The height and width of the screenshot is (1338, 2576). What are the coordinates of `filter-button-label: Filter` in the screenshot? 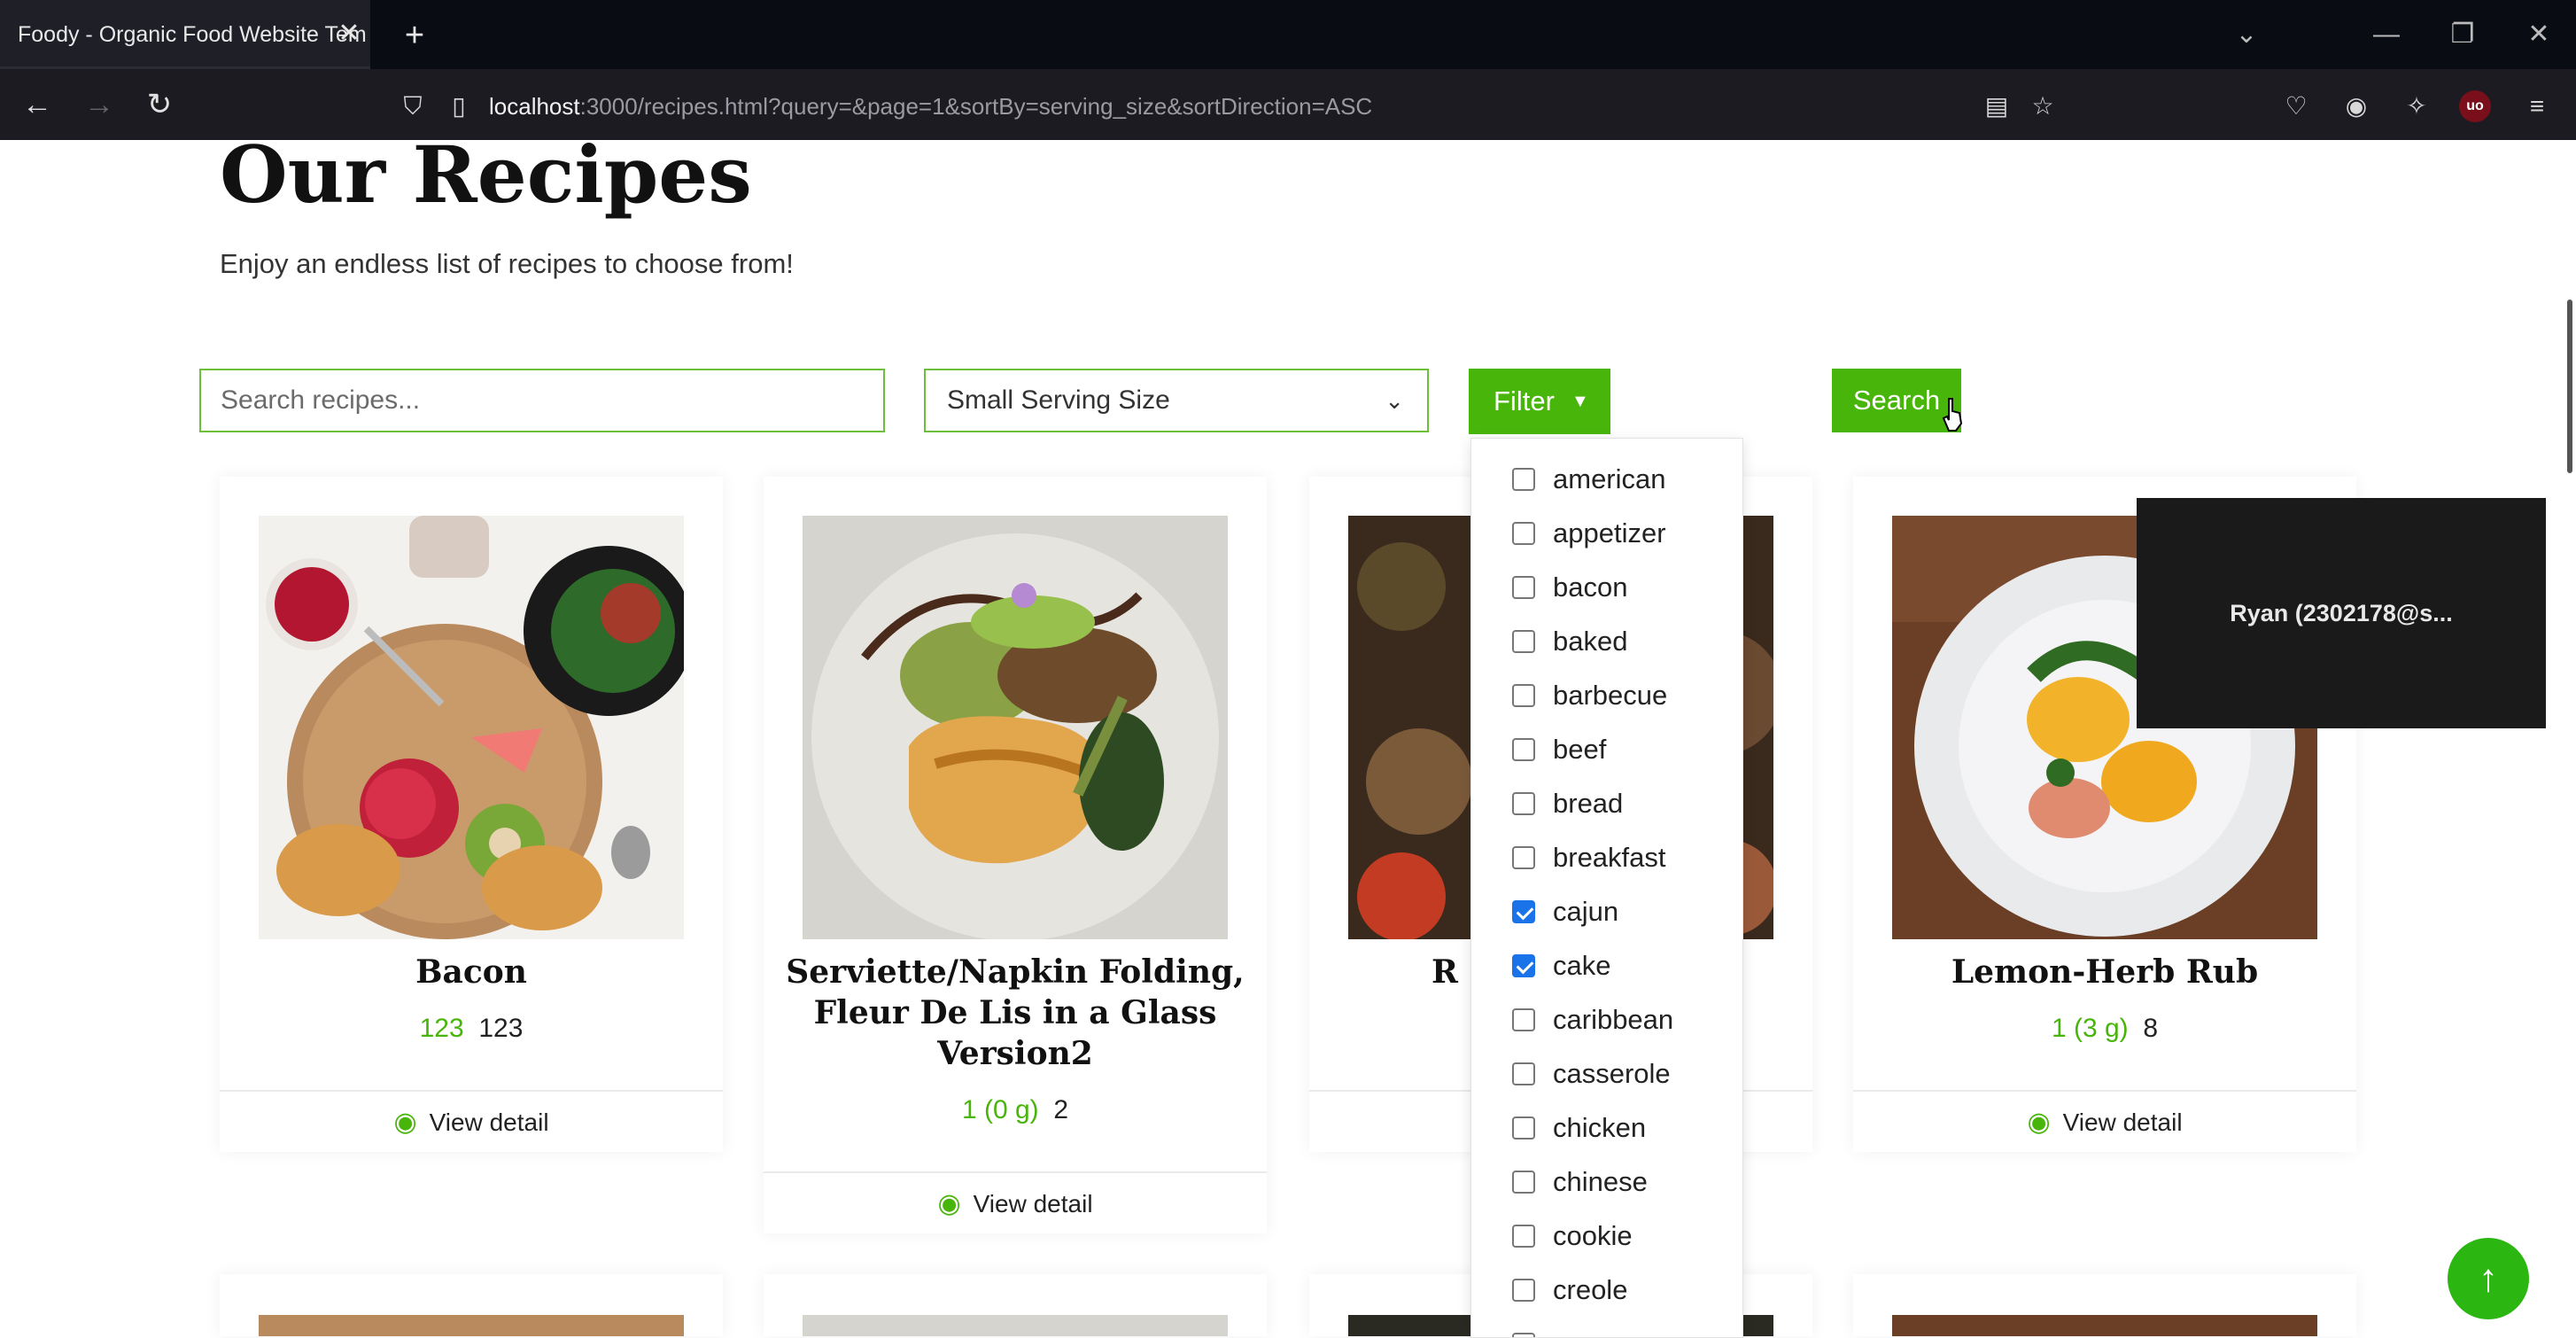 It's located at (1524, 401).